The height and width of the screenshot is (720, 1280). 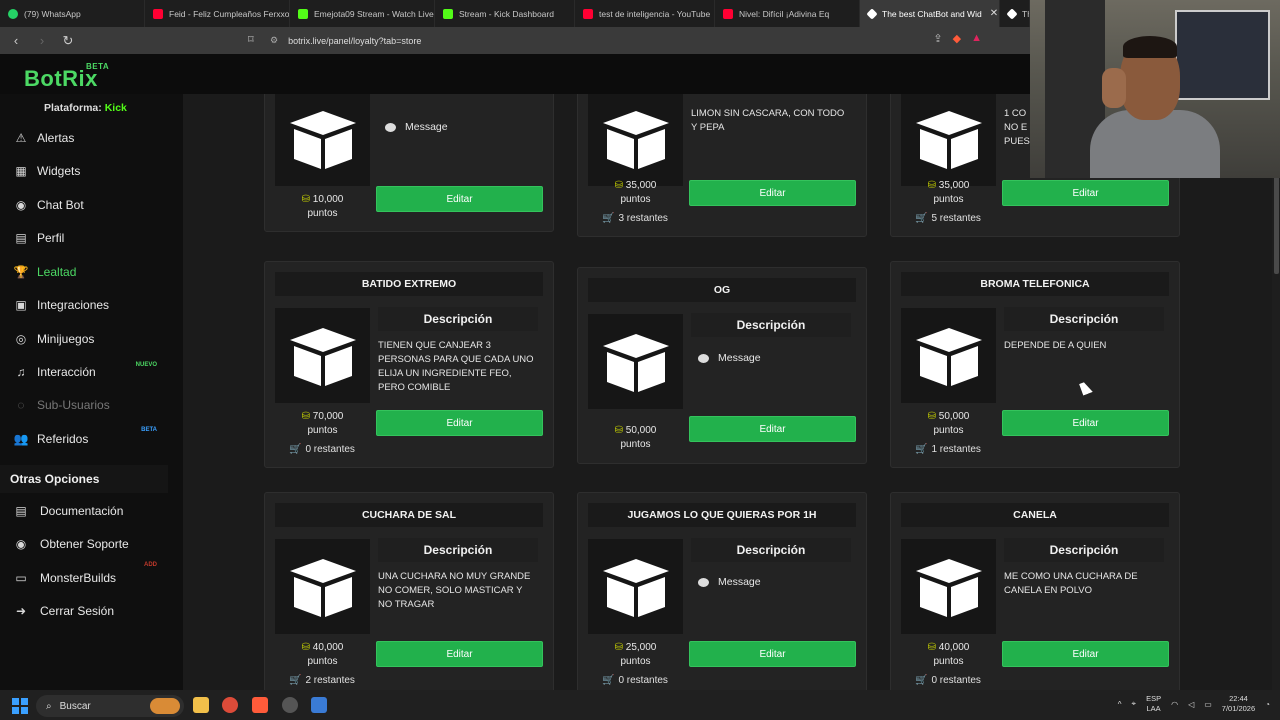 What do you see at coordinates (16, 40) in the screenshot?
I see `back-icon: ‹` at bounding box center [16, 40].